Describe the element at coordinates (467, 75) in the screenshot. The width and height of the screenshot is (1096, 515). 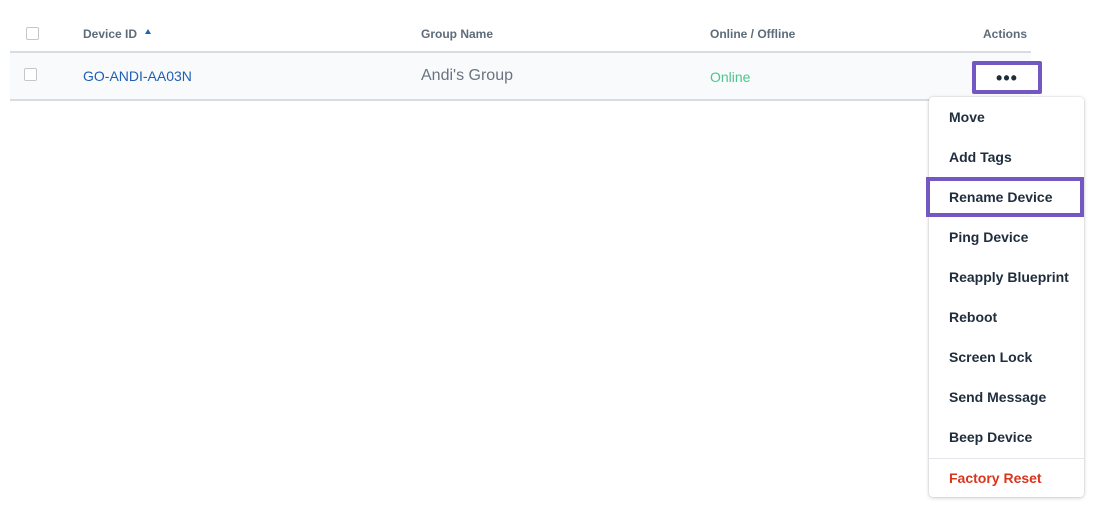
I see `group-name-cell: Andi's Group` at that location.